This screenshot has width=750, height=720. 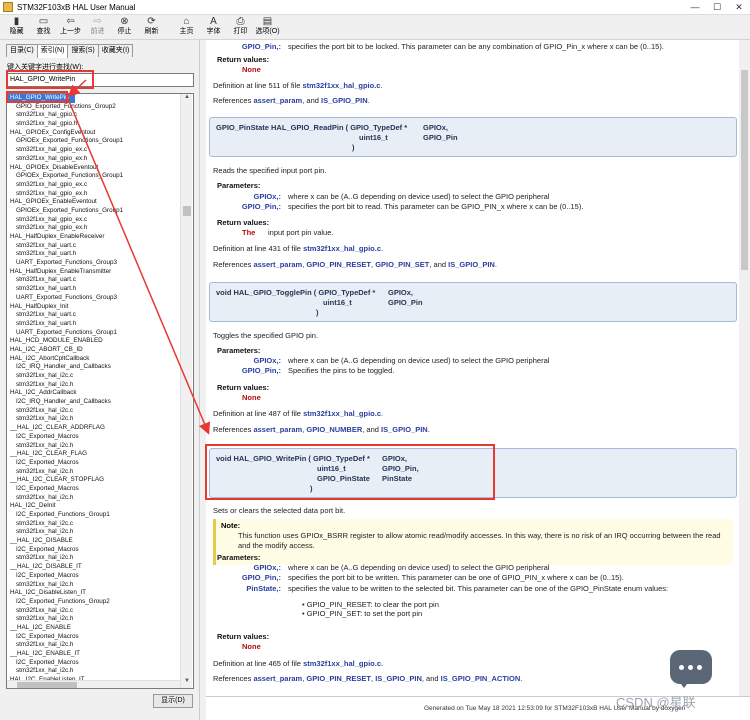 I want to click on scroll-up-icon: ▲, so click(x=187, y=99).